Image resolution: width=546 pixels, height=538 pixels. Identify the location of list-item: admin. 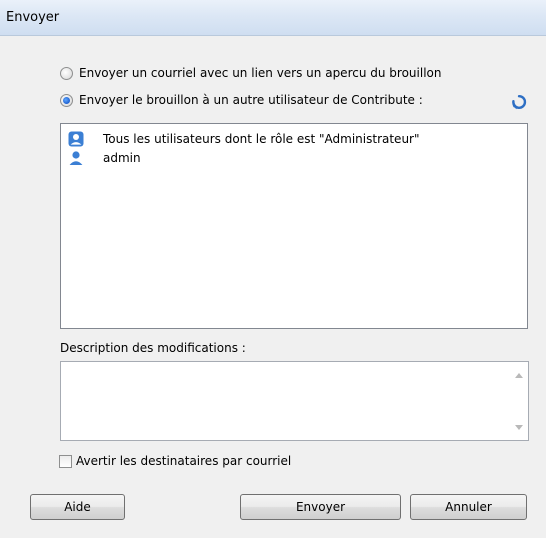
(104, 158).